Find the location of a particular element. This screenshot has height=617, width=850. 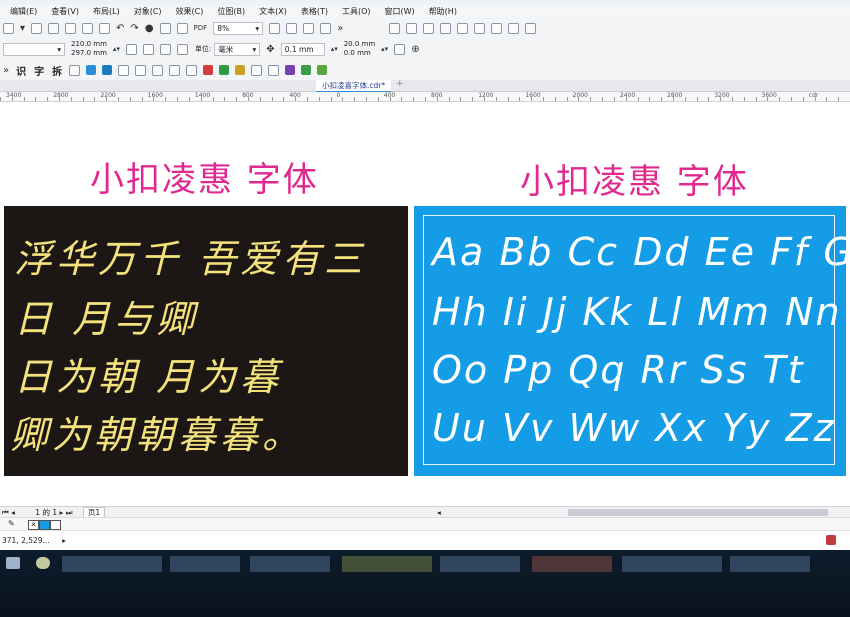

duplicate-y-field: 0.0 mm is located at coordinates (359, 53).